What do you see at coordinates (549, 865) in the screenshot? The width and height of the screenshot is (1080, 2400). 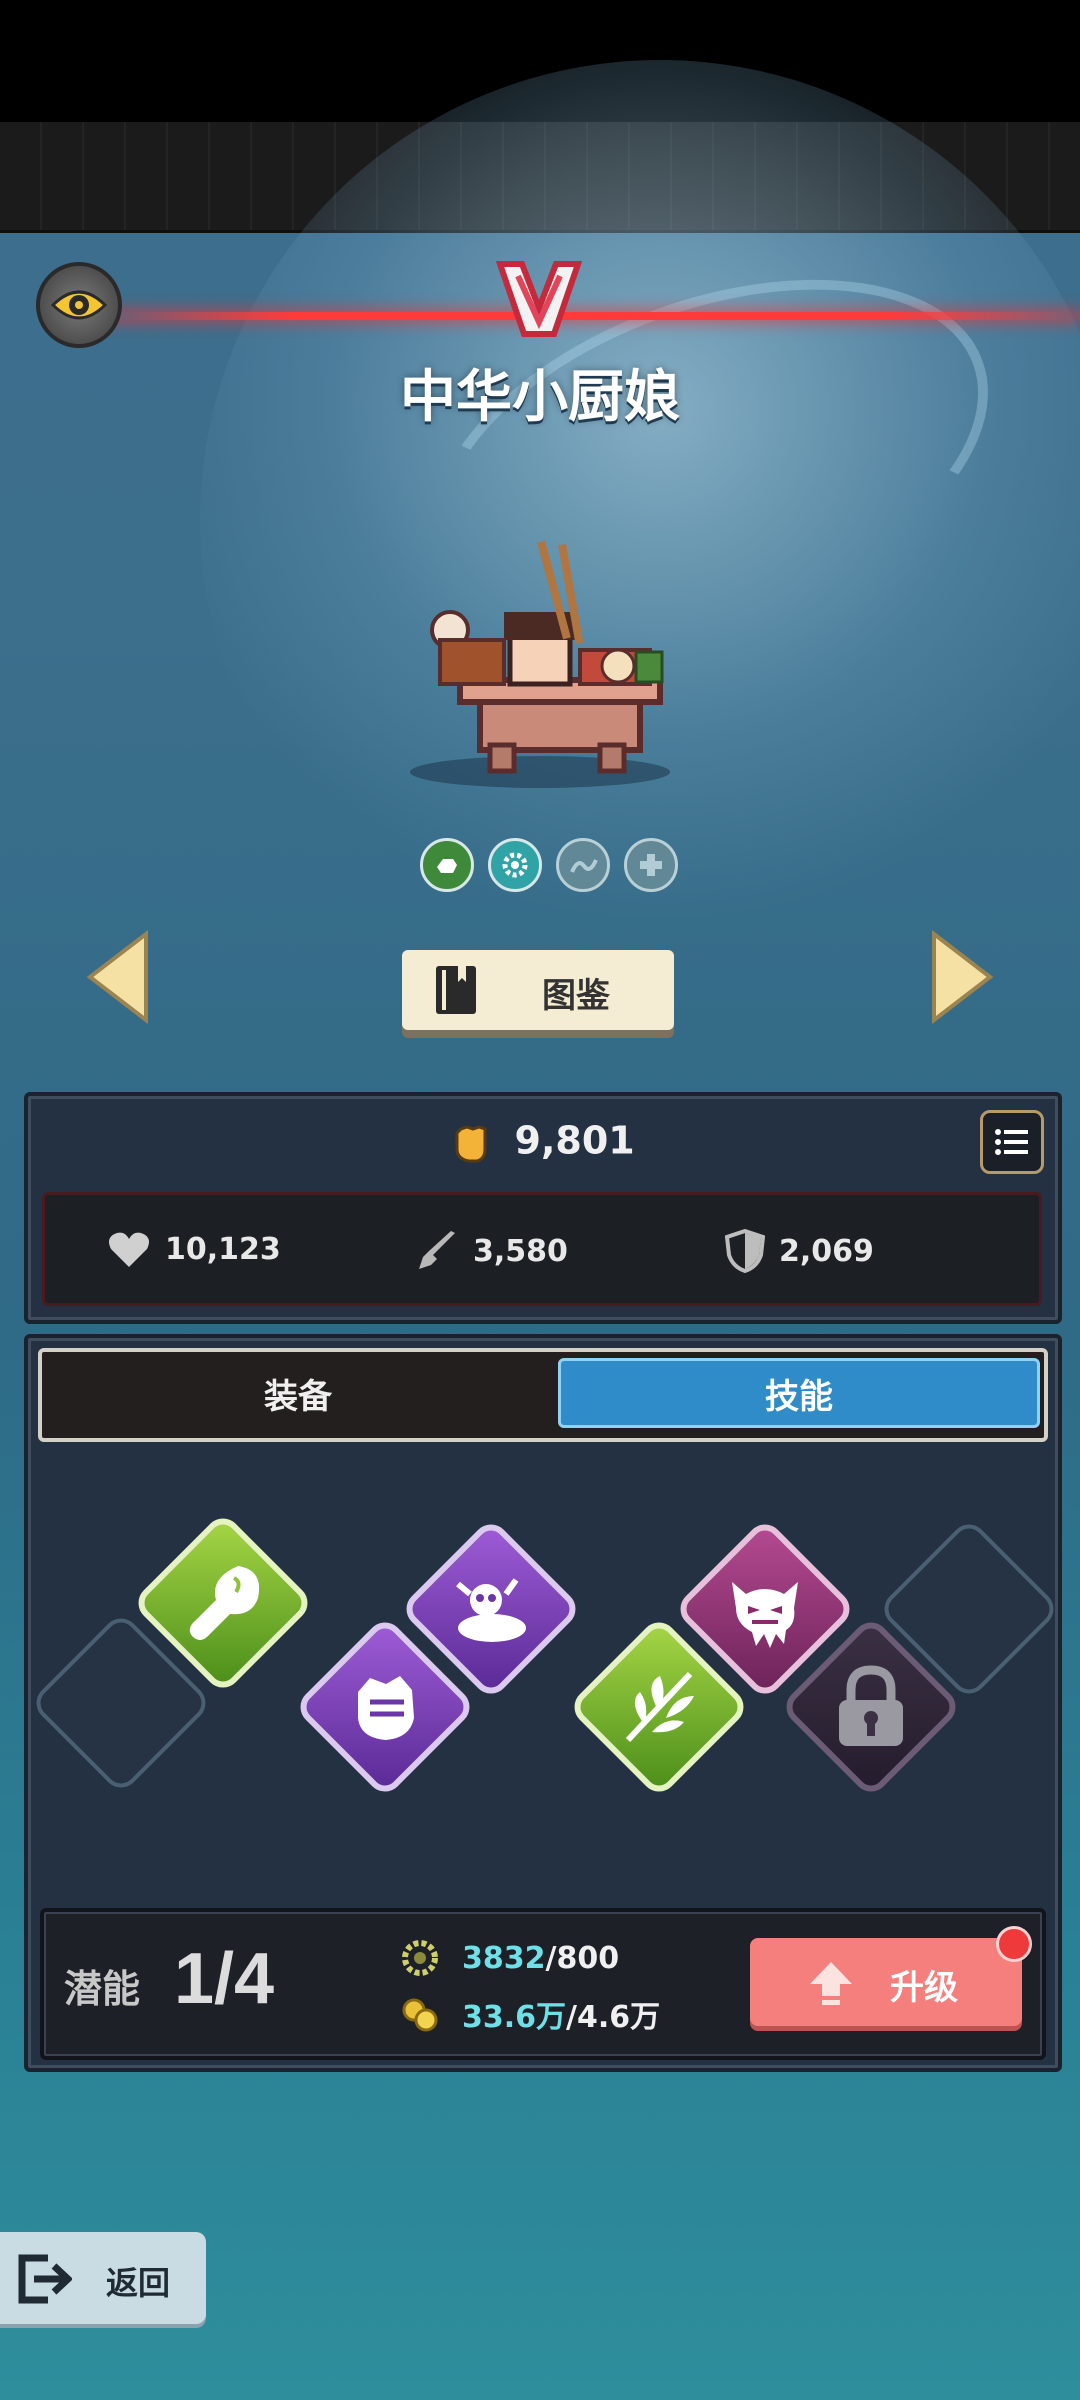 I see `trait-icons` at bounding box center [549, 865].